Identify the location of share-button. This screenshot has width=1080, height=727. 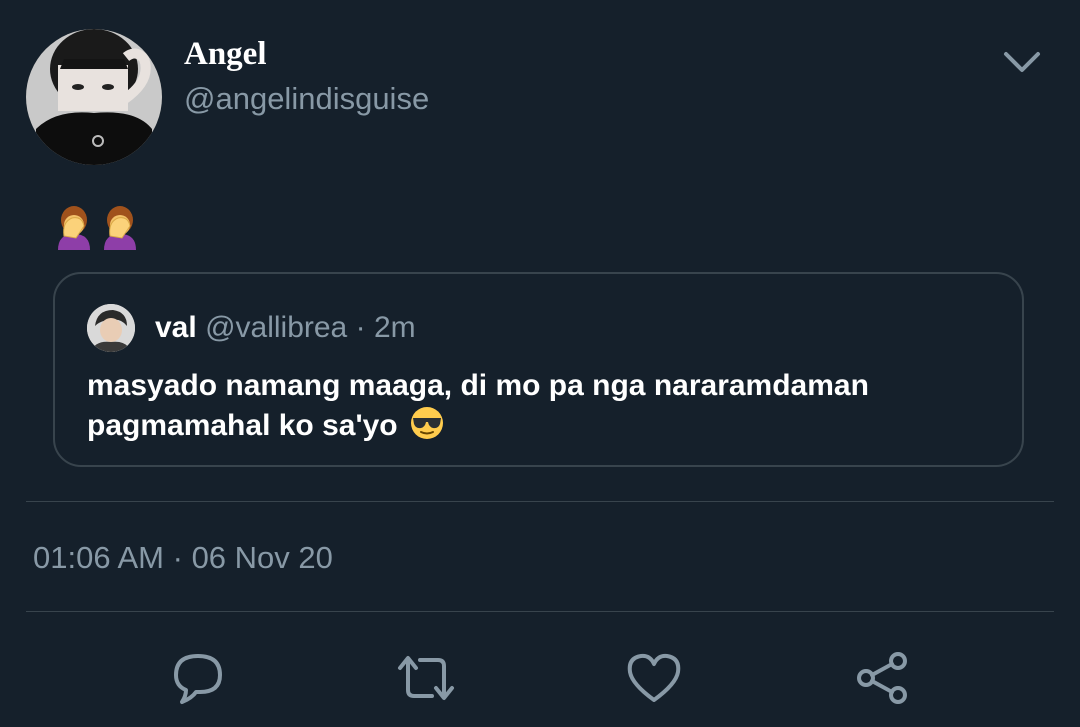
(882, 678).